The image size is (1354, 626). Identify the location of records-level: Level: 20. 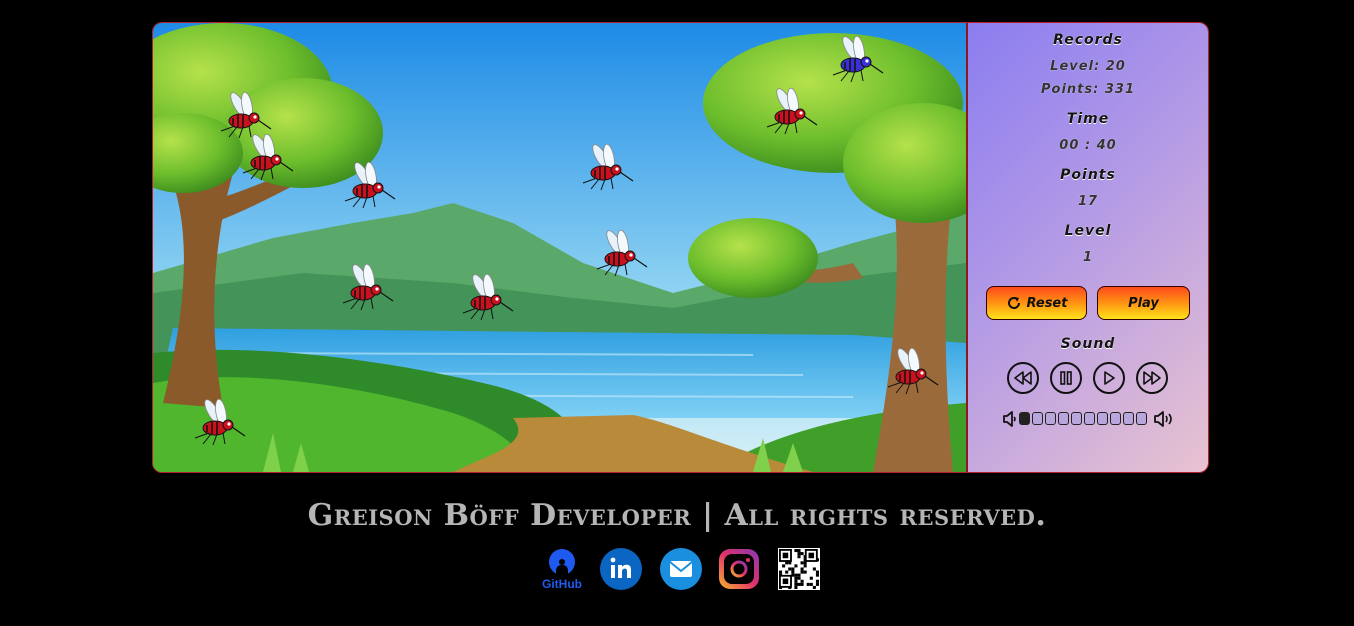
(1088, 66).